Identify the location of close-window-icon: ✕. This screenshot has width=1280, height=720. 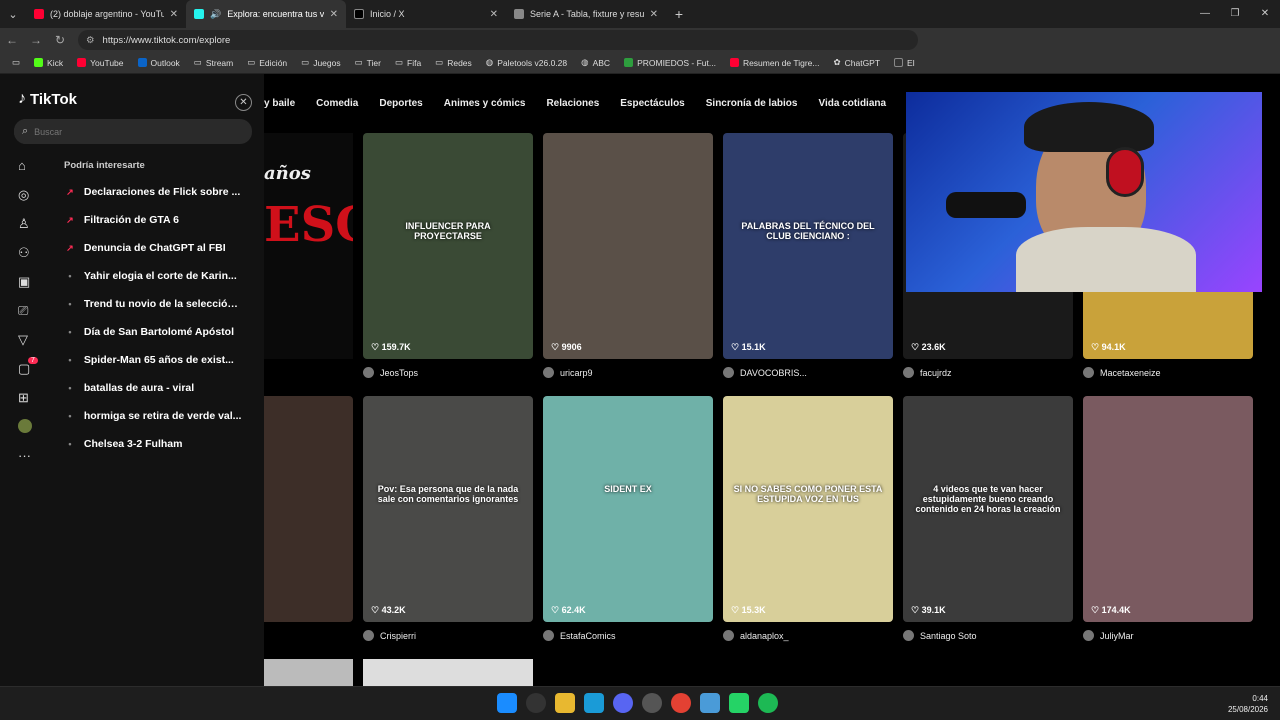
(1265, 14).